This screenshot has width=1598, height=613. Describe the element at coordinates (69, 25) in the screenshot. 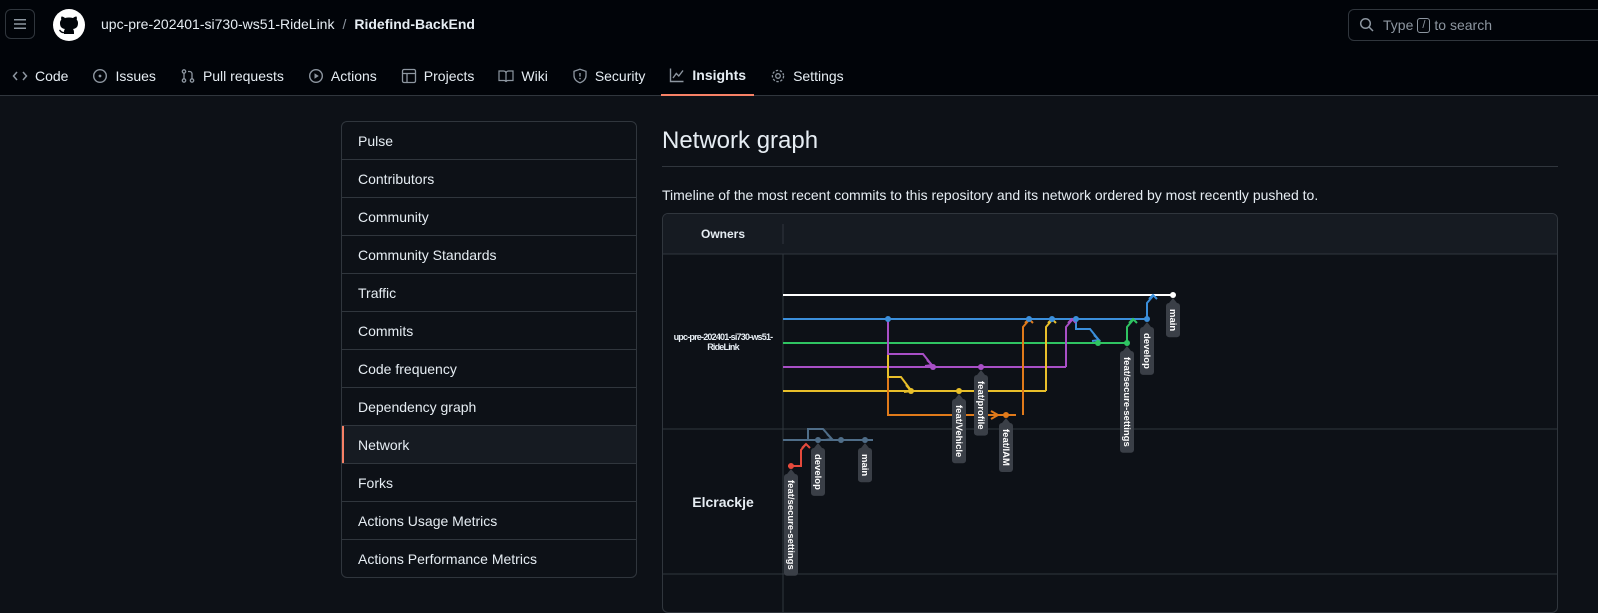

I see `github-logo-icon` at that location.